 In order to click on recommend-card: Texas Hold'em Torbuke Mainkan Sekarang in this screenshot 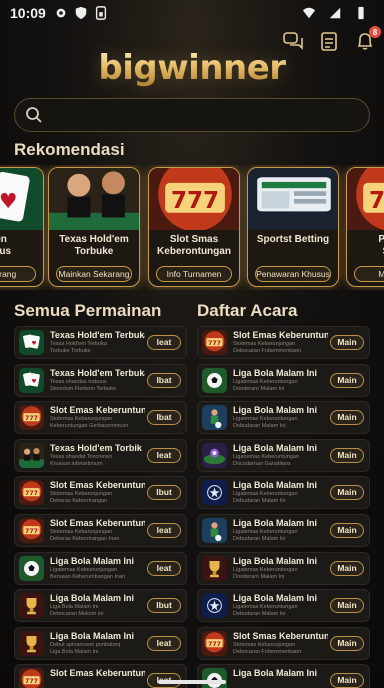, I will do `click(94, 227)`.